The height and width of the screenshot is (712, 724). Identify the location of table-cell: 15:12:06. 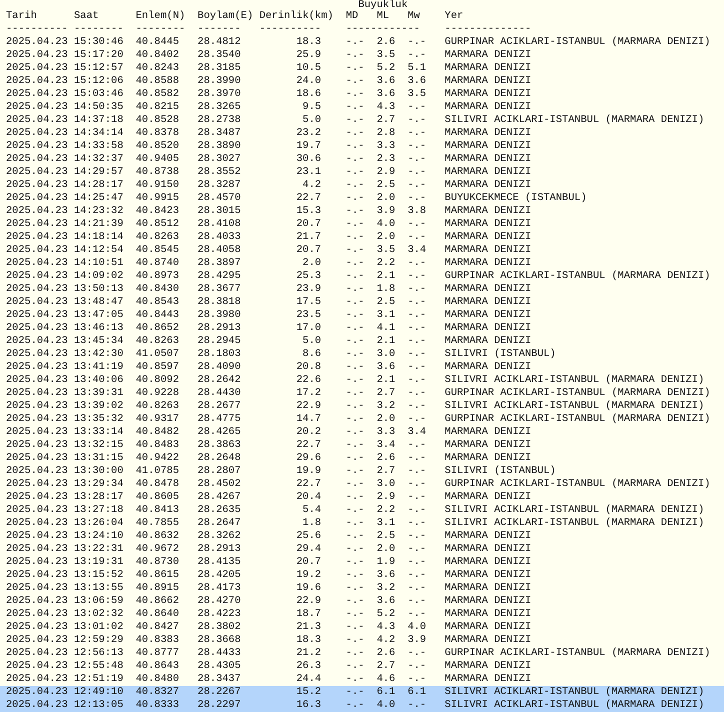
(99, 81).